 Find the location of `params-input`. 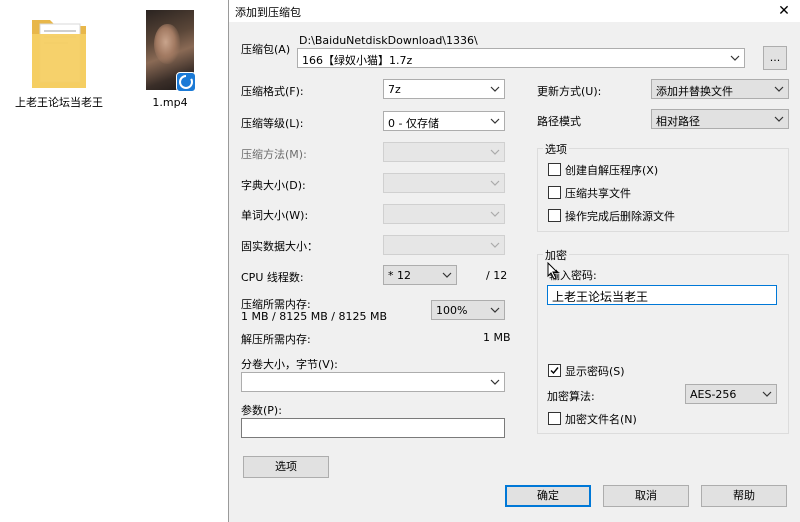

params-input is located at coordinates (373, 428).